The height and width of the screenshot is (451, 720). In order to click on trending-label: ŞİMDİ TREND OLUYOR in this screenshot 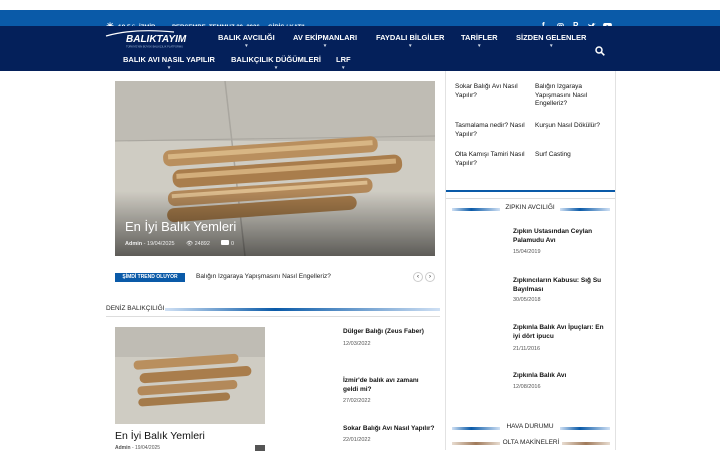, I will do `click(150, 277)`.